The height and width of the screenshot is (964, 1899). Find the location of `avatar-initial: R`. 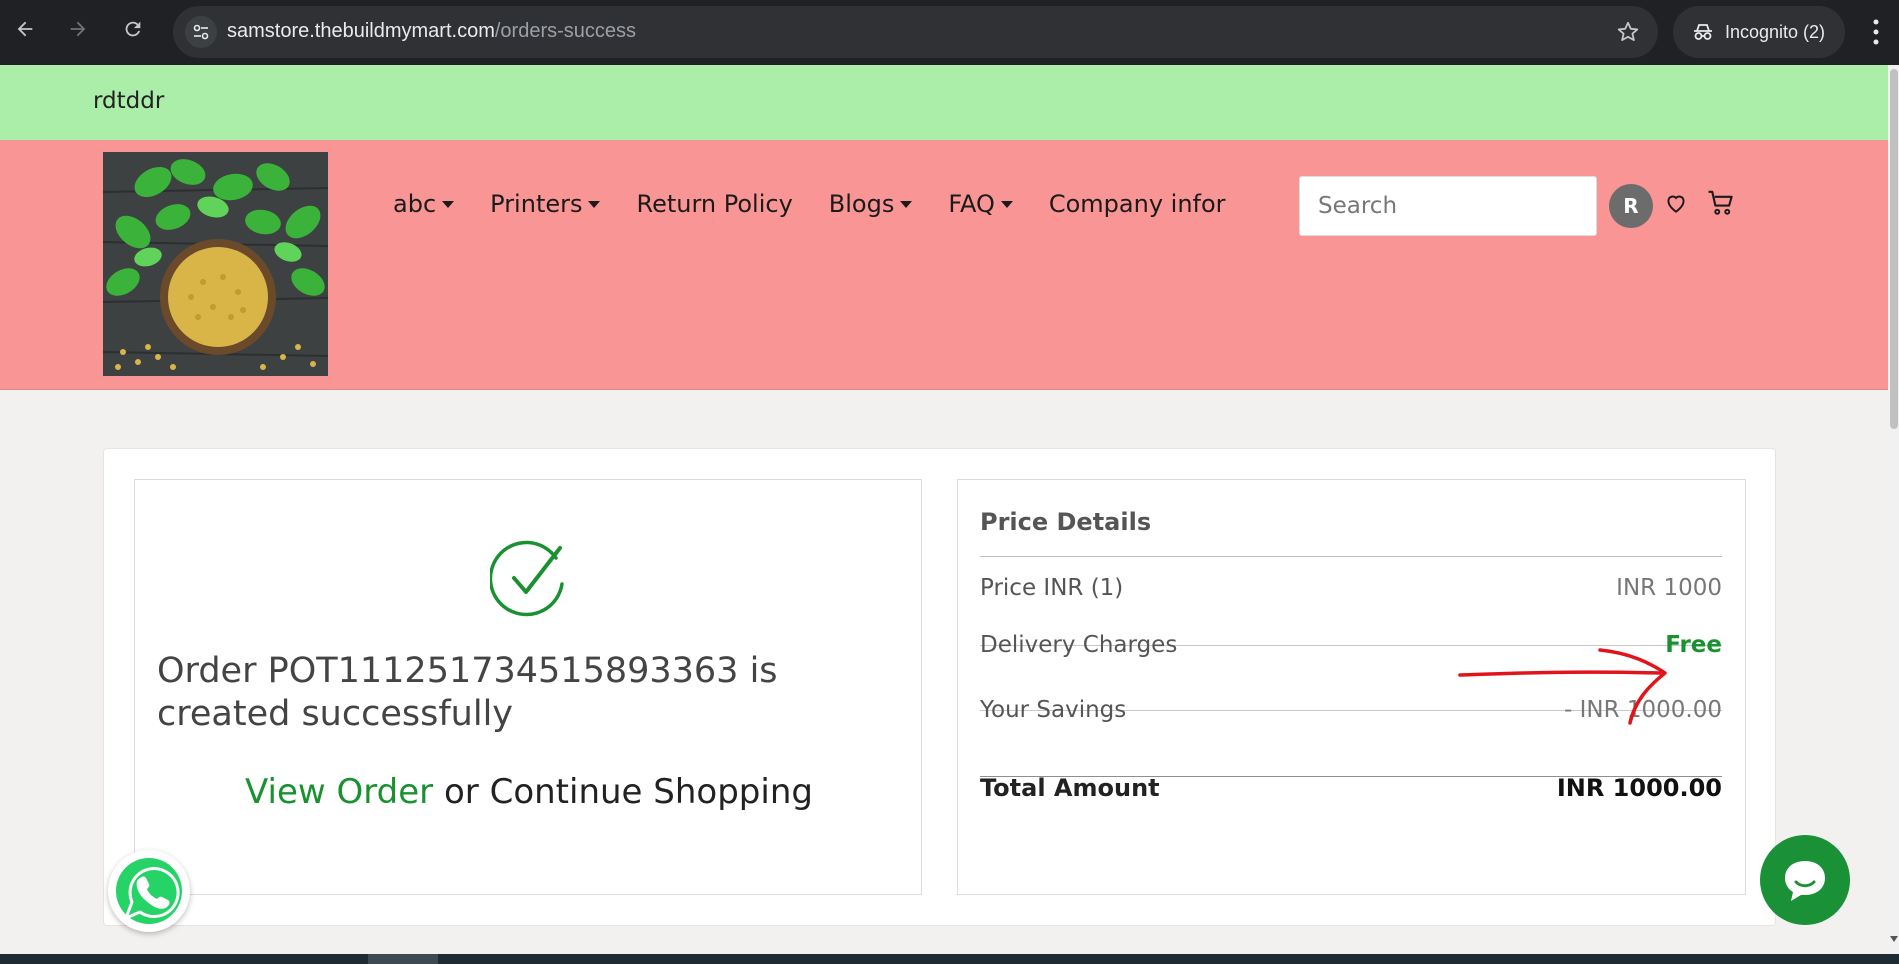

avatar-initial: R is located at coordinates (1631, 206).